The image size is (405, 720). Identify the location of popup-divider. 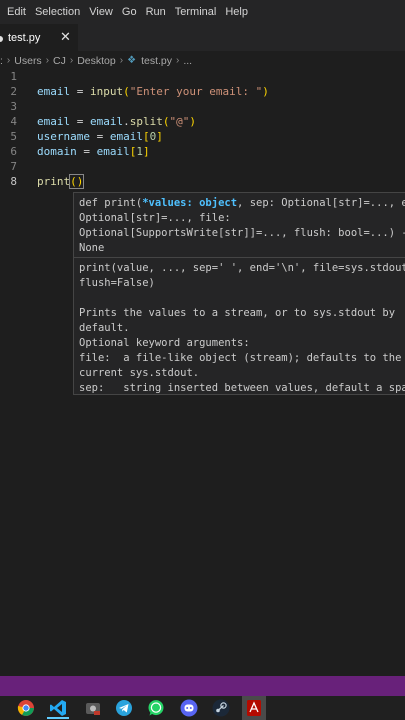
(239, 257).